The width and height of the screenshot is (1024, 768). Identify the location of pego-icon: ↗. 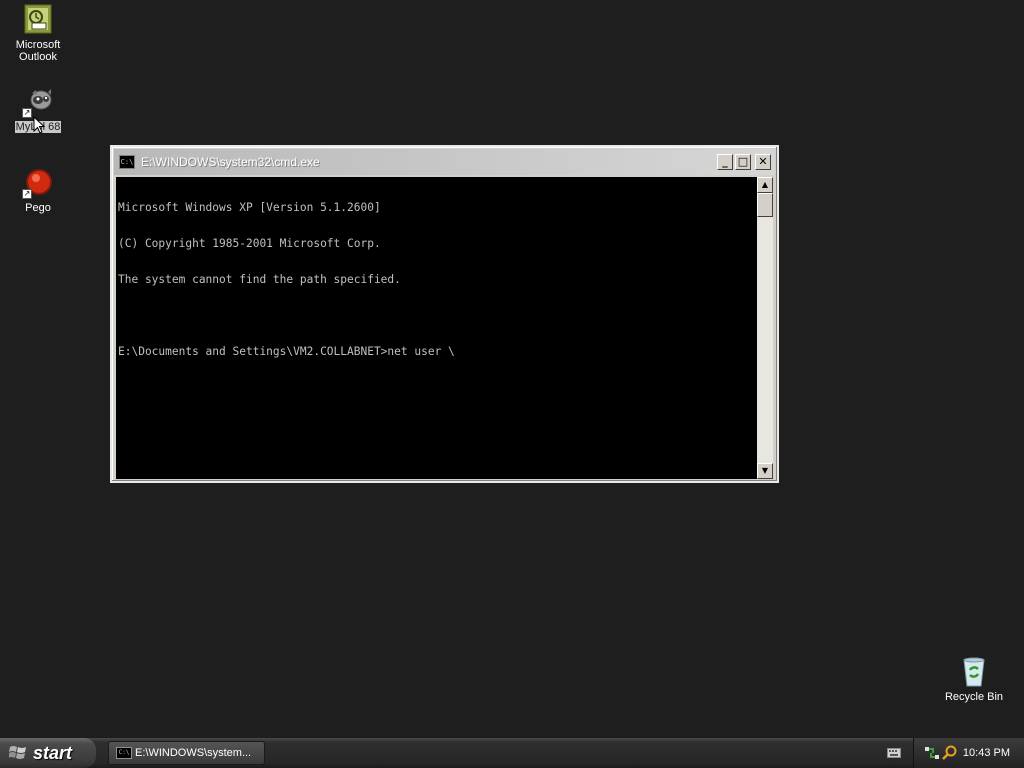
(38, 183).